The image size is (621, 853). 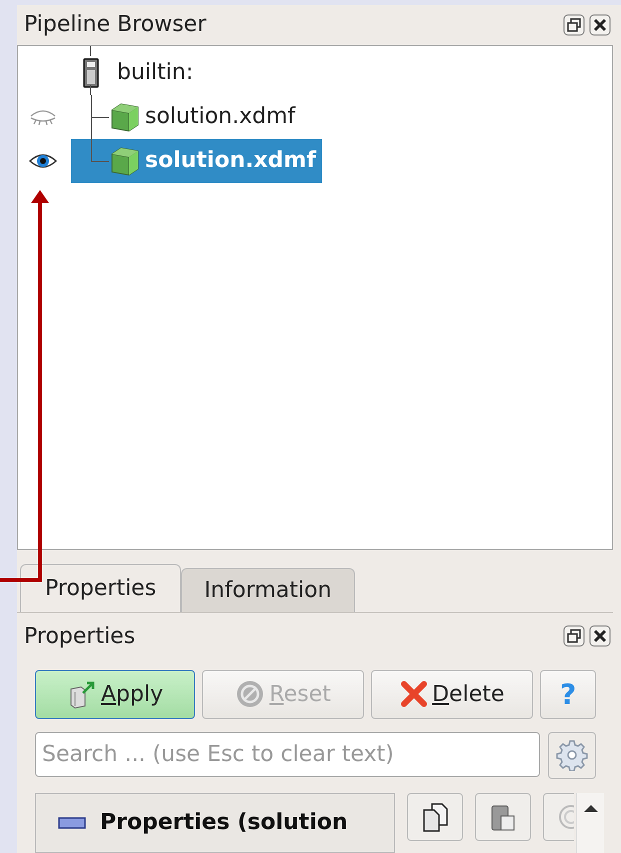 What do you see at coordinates (91, 73) in the screenshot?
I see `server-icon` at bounding box center [91, 73].